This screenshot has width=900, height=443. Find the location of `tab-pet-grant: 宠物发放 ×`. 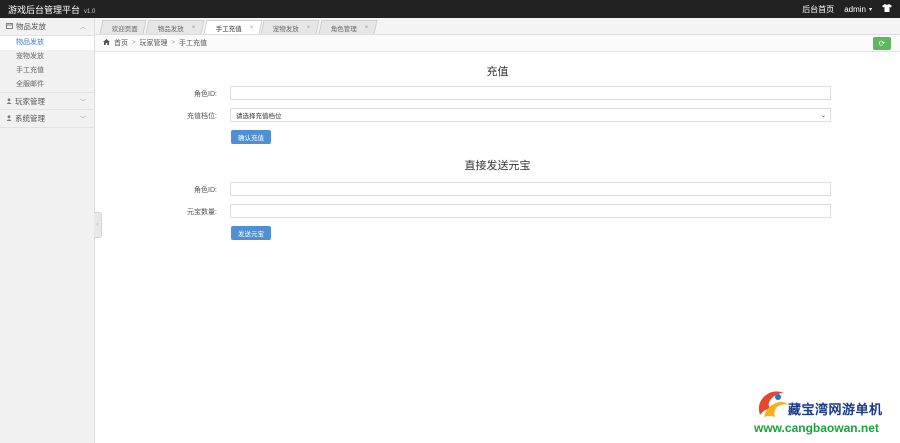

tab-pet-grant: 宠物发放 × is located at coordinates (290, 27).